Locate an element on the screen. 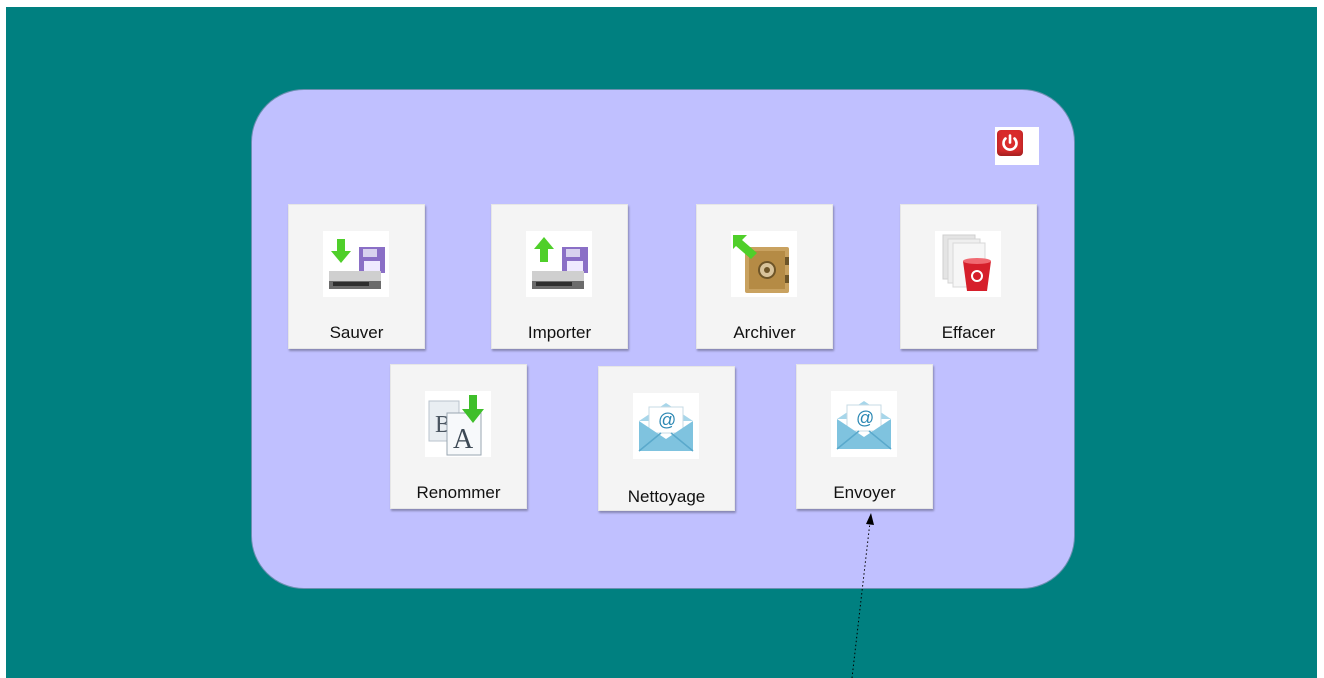 This screenshot has width=1324, height=678. nettoyage-button: @ Nettoyage is located at coordinates (666, 438).